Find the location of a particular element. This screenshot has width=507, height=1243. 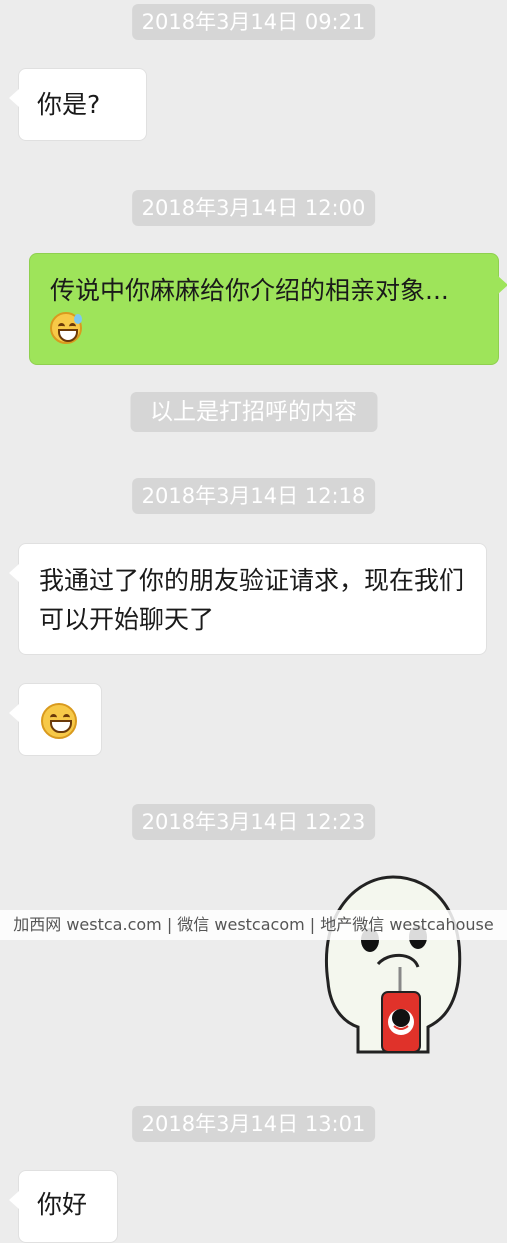

message-text: 我通过了你的朋友验证请求，现在我们可以开始聊天了 is located at coordinates (252, 600).